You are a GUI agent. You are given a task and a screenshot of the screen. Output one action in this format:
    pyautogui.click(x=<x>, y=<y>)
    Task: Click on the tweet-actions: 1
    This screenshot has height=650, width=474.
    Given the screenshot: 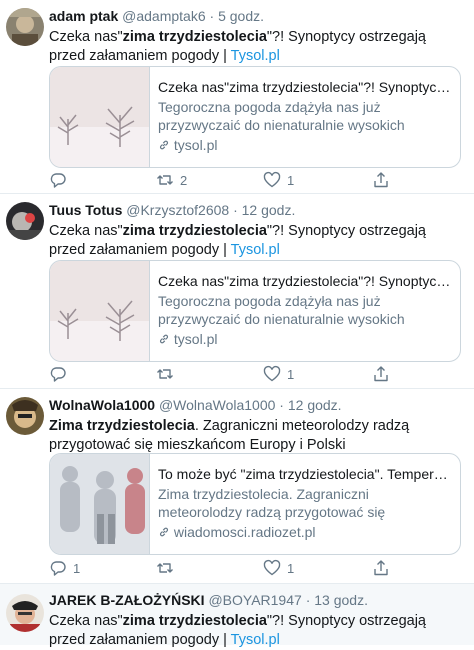 What is the action you would take?
    pyautogui.click(x=254, y=375)
    